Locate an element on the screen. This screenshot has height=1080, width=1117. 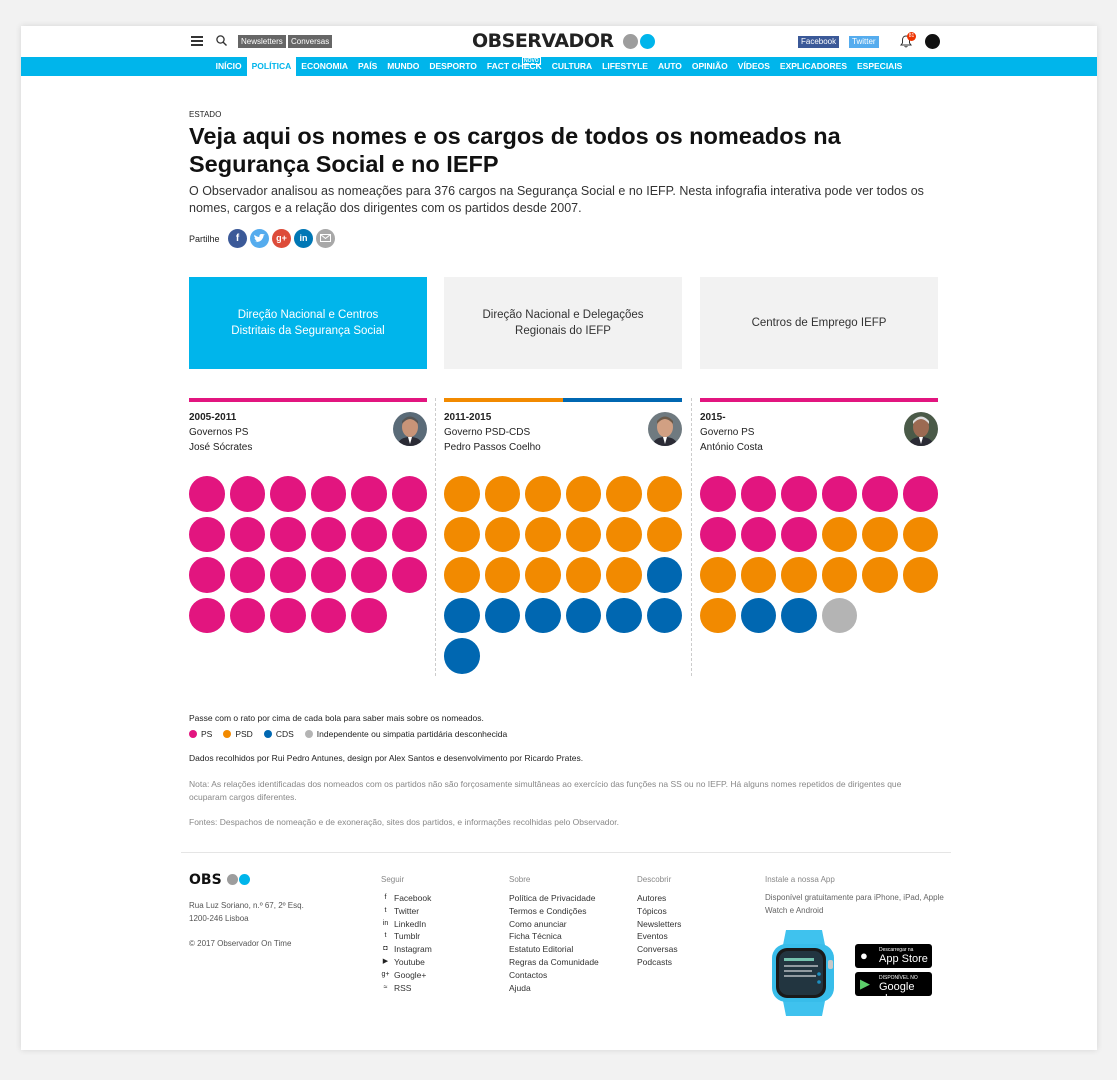
footer-link: Tópicos is located at coordinates (659, 911).